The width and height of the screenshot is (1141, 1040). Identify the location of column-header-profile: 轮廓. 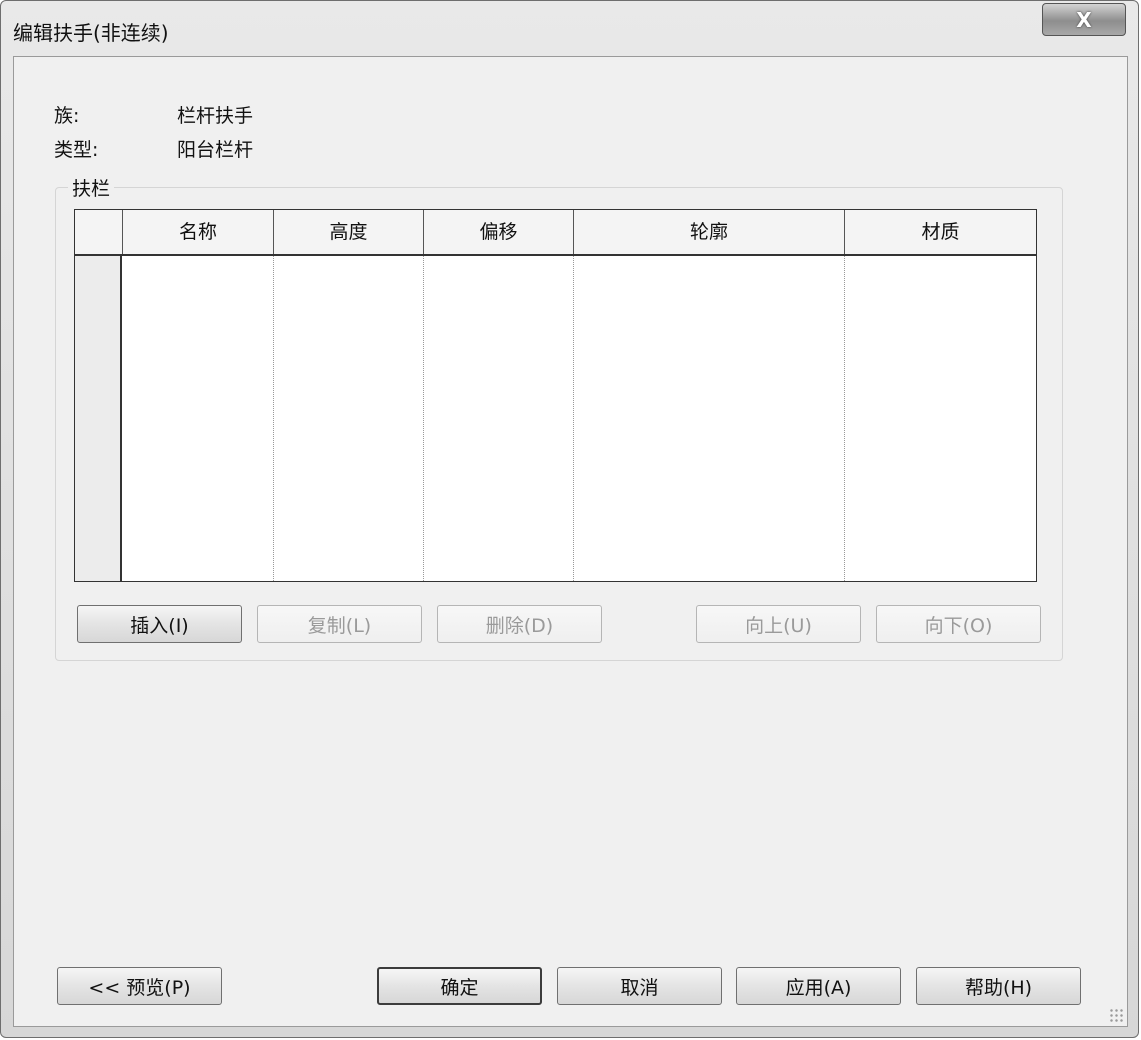
(708, 232).